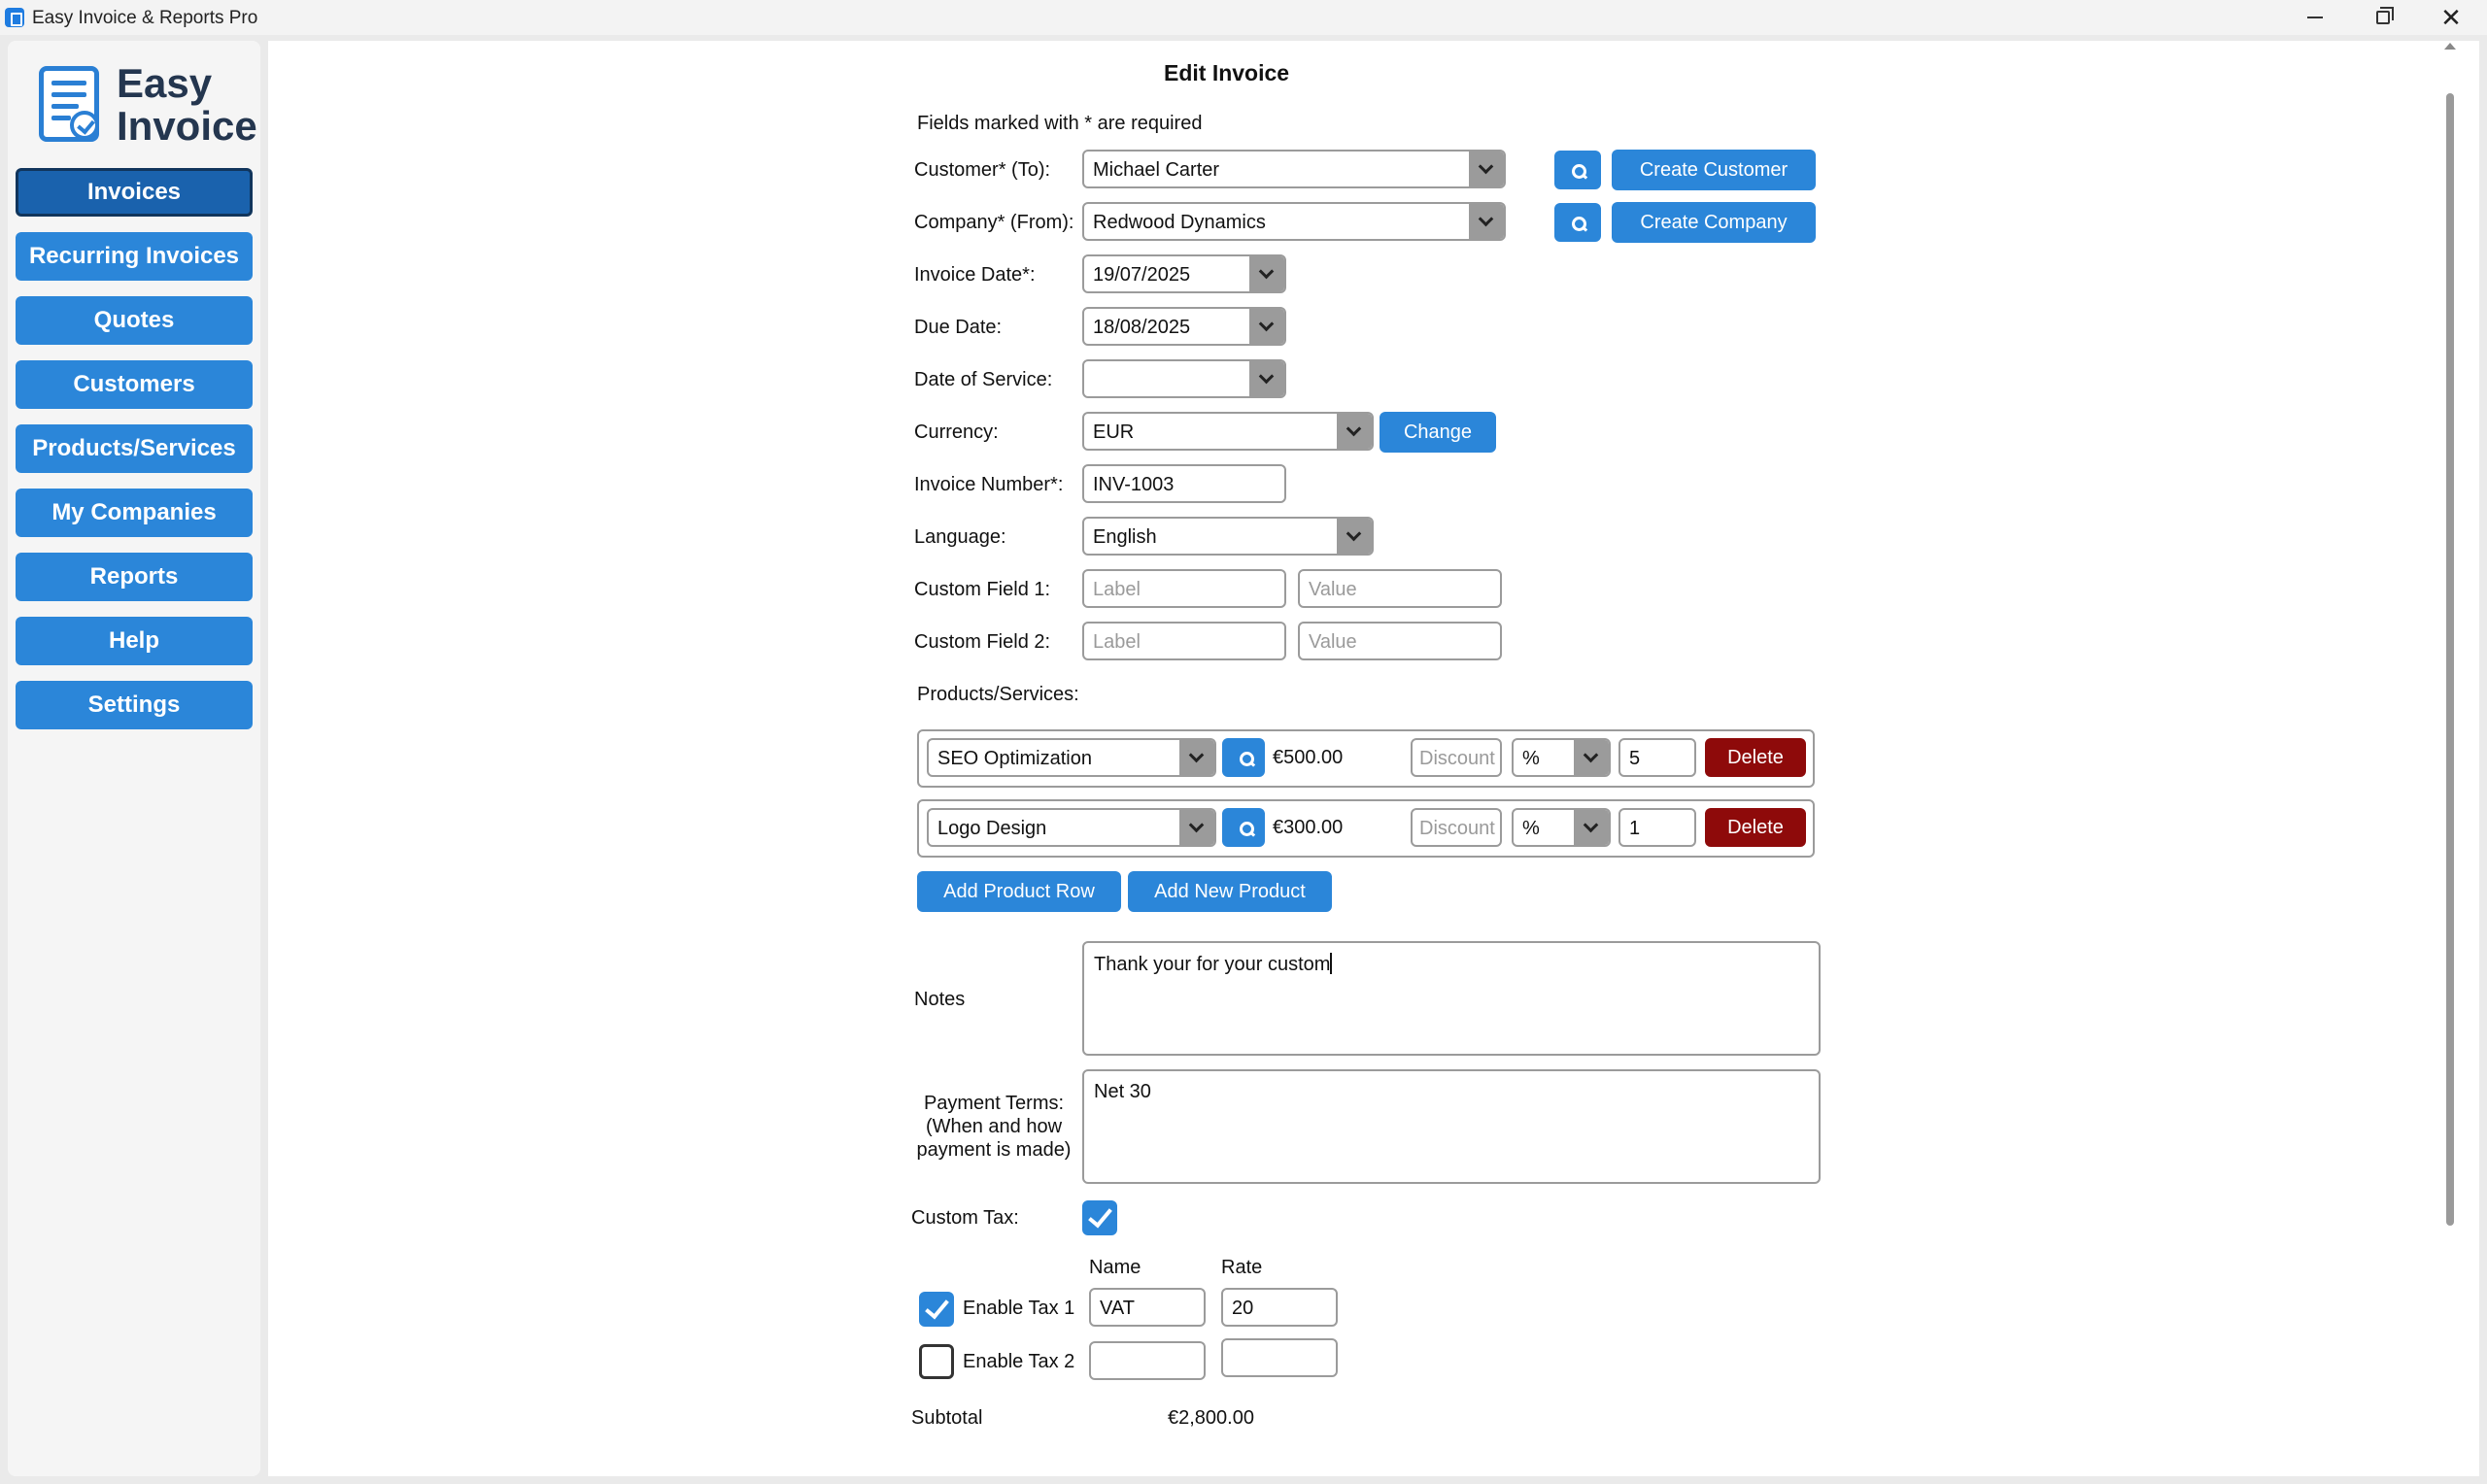 The width and height of the screenshot is (2487, 1484). Describe the element at coordinates (1211, 1418) in the screenshot. I see `subtotal-value: €2,800.00` at that location.